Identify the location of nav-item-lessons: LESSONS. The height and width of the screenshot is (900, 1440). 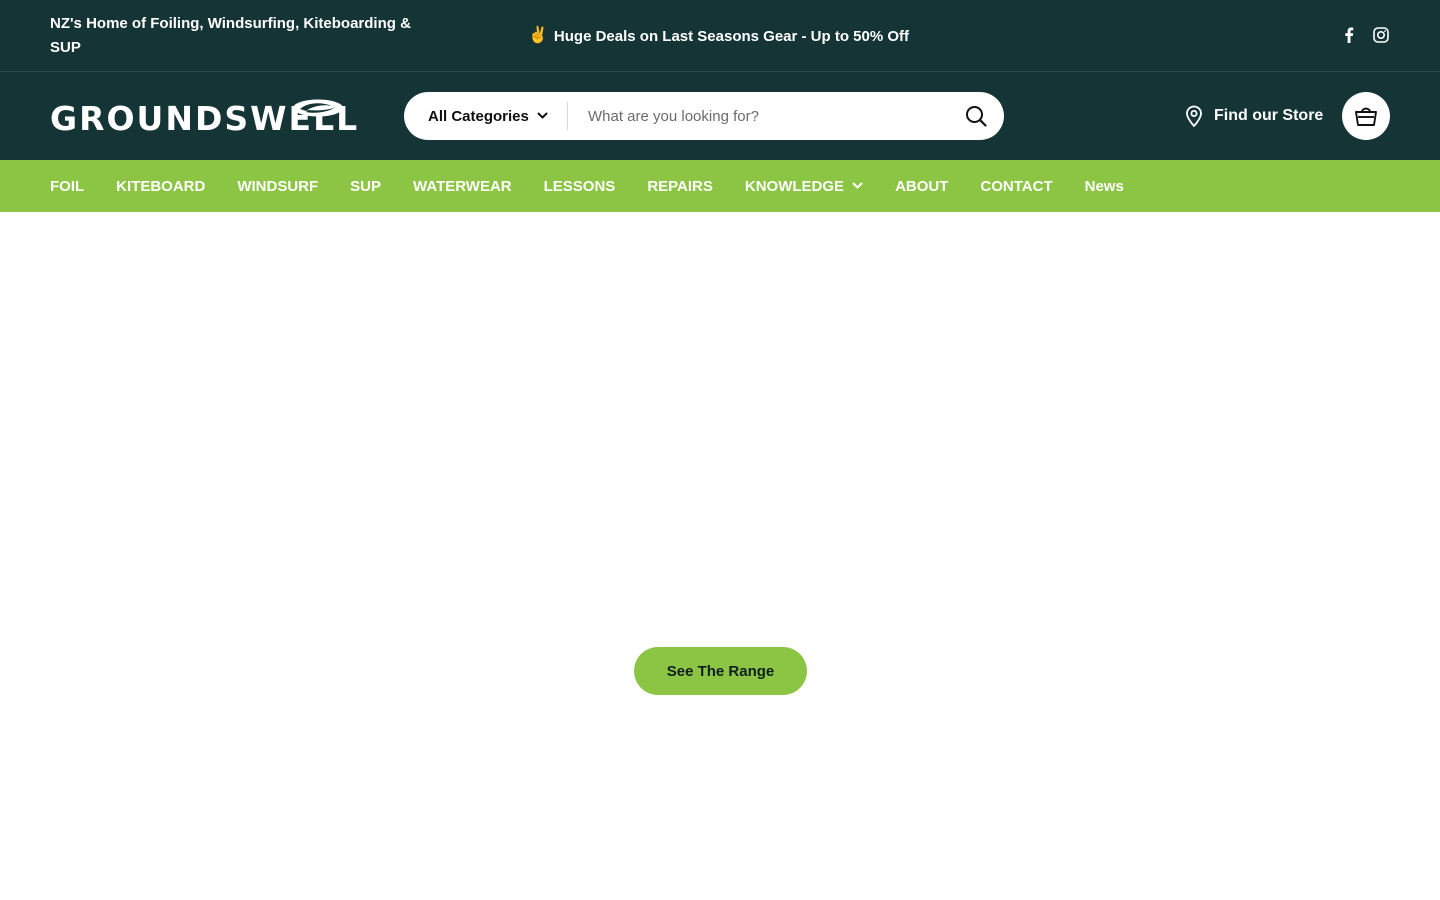
(580, 186).